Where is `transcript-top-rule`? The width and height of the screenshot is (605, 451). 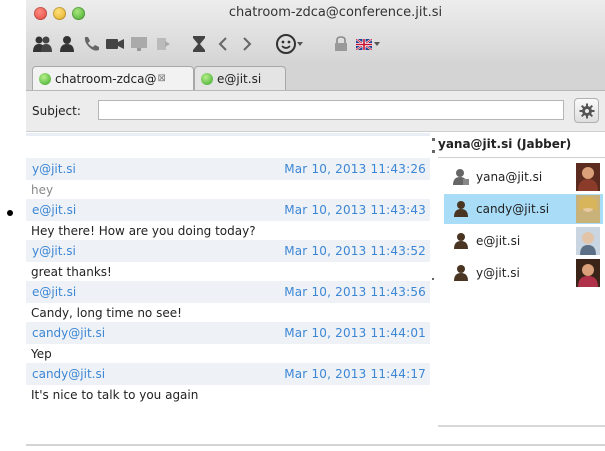 transcript-top-rule is located at coordinates (228, 134).